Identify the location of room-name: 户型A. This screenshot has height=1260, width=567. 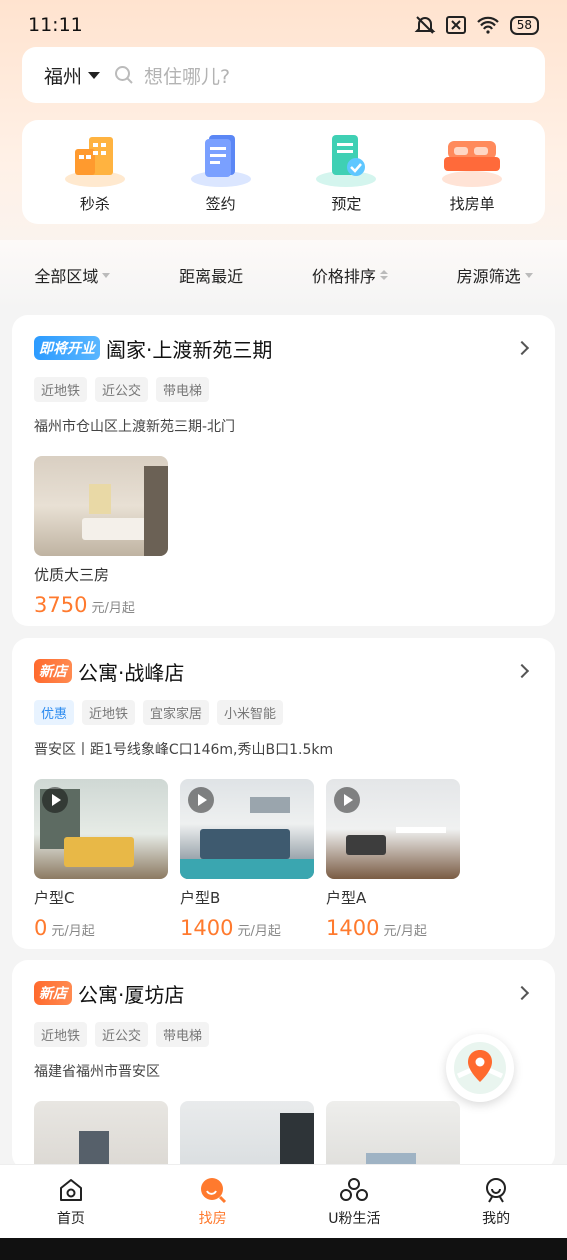
(346, 898).